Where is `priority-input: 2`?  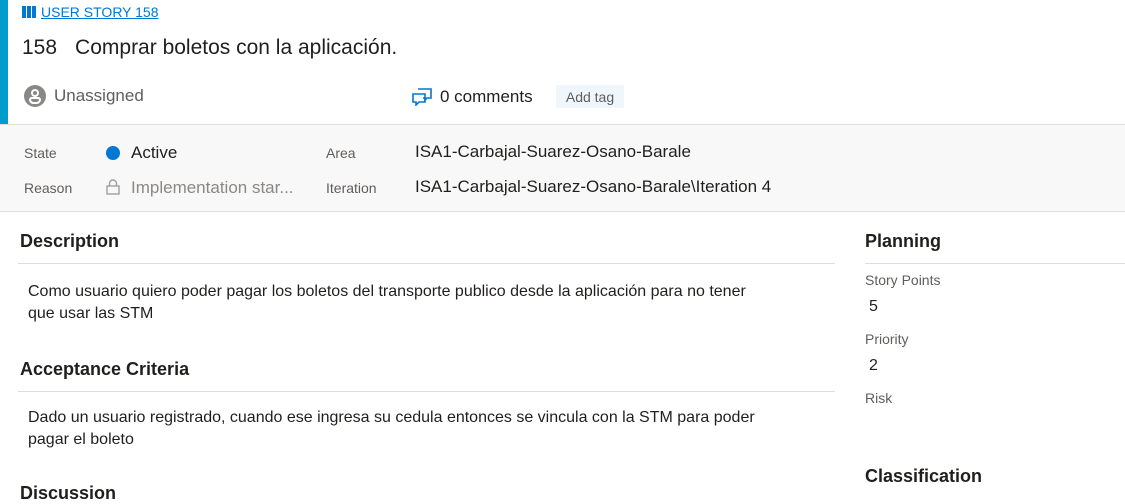
priority-input: 2 is located at coordinates (873, 366).